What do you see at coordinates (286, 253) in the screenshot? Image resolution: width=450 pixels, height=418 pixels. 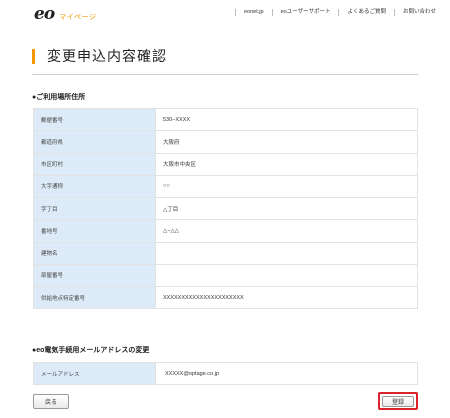 I see `row-value-building` at bounding box center [286, 253].